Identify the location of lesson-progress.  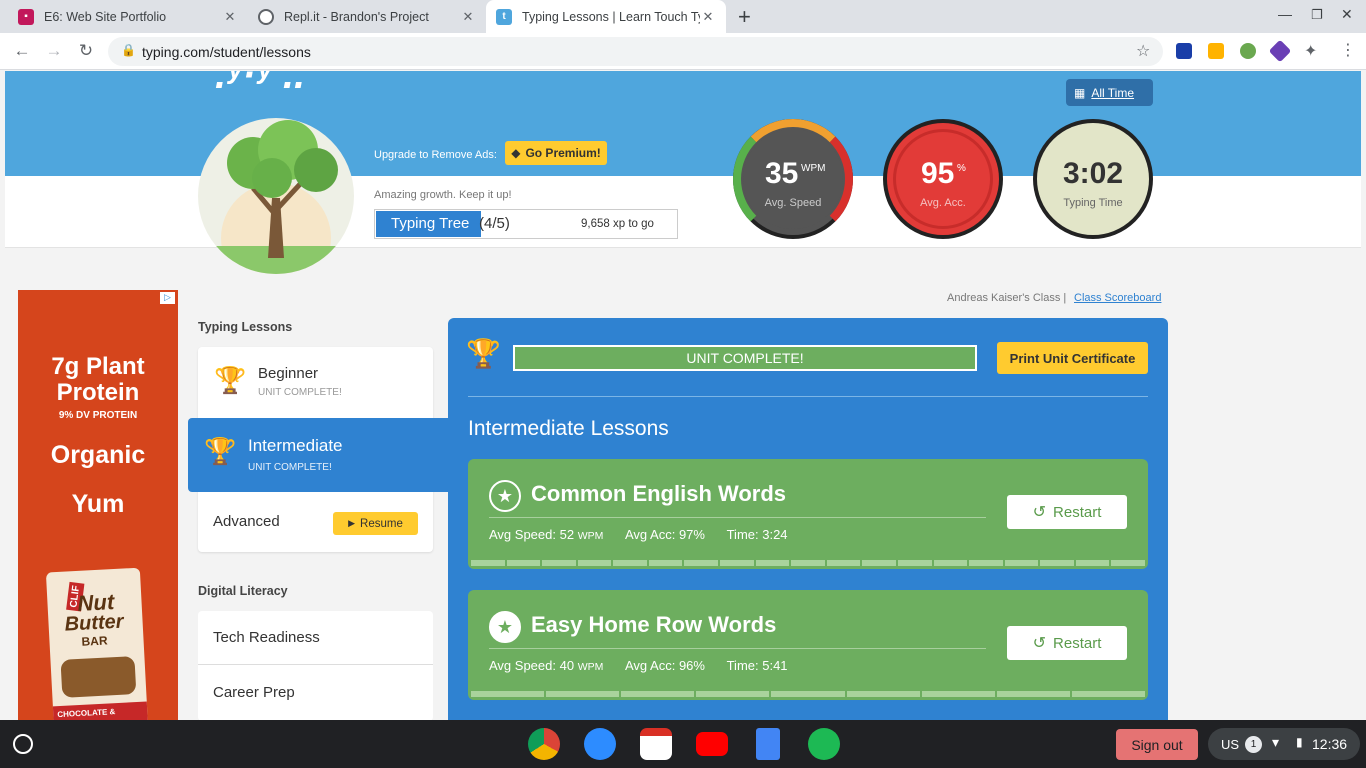
(808, 694).